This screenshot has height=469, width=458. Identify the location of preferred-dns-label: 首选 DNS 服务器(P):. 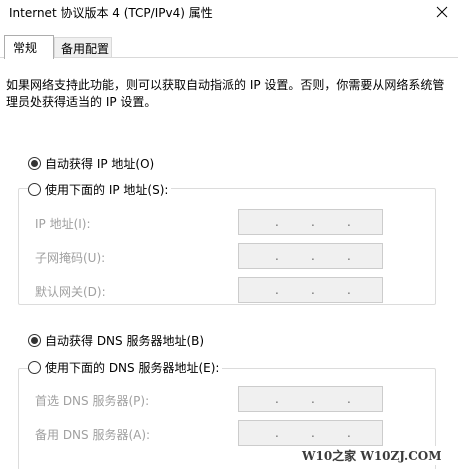
(92, 401).